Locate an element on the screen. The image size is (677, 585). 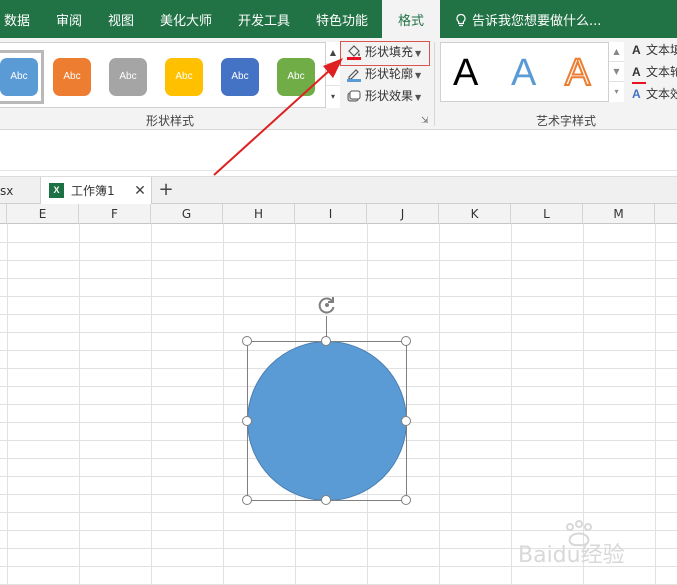
baidu-watermark-logo: Baidu经验 is located at coordinates (571, 544).